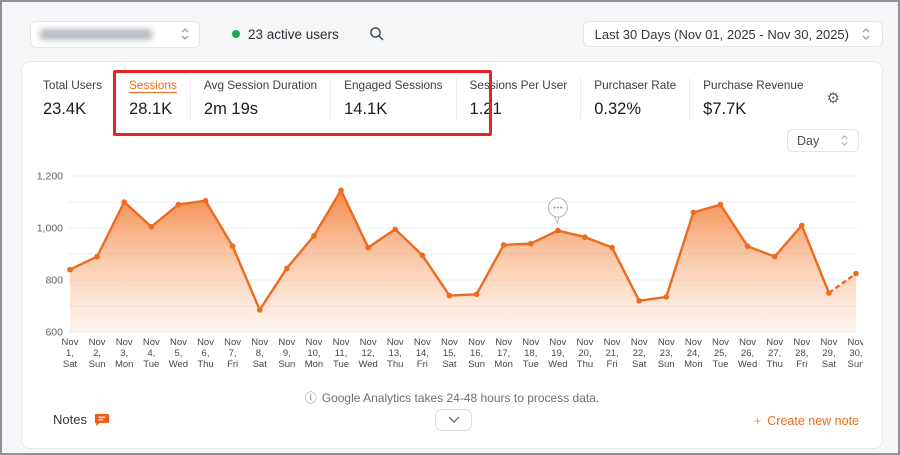  Describe the element at coordinates (233, 353) in the screenshot. I see `svg-text: 7,` at that location.